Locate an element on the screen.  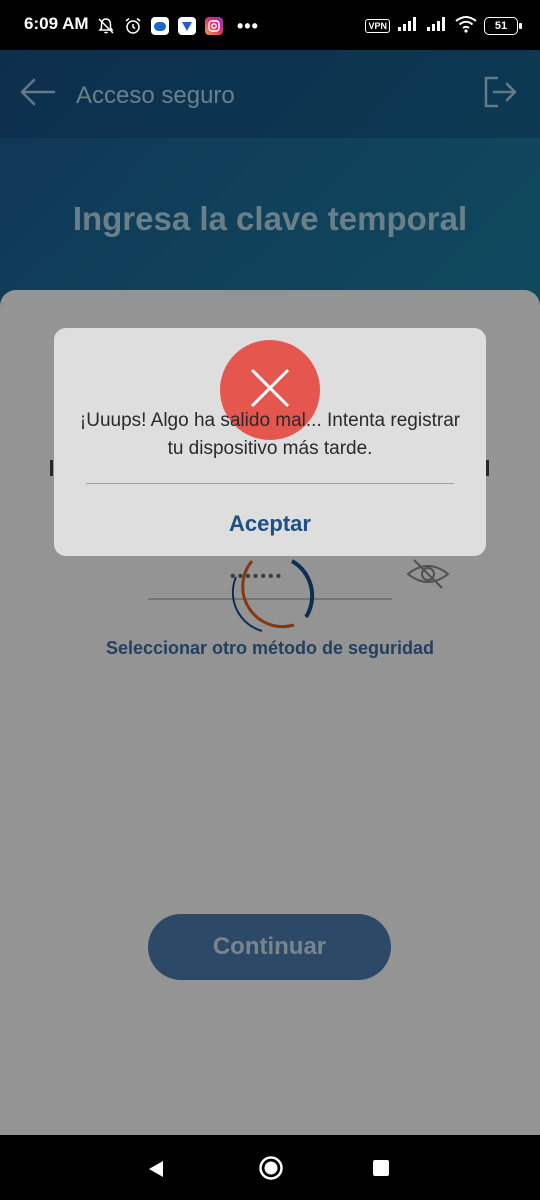
more-notifications-dots: ••• is located at coordinates (248, 25).